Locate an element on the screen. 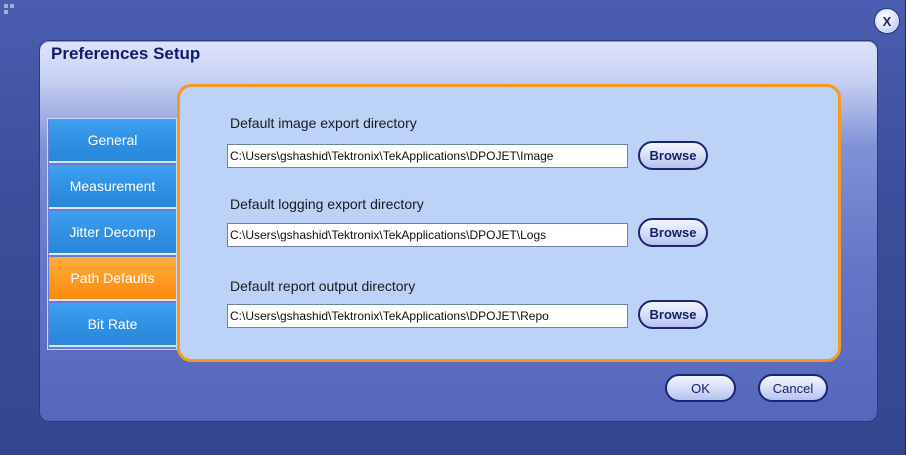  cancel-button: Cancel is located at coordinates (793, 388).